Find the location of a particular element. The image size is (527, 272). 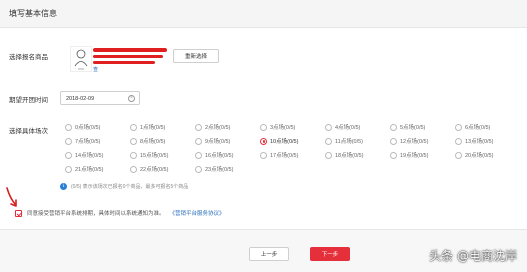

slot-option: 10点场(0/5) is located at coordinates (279, 141).